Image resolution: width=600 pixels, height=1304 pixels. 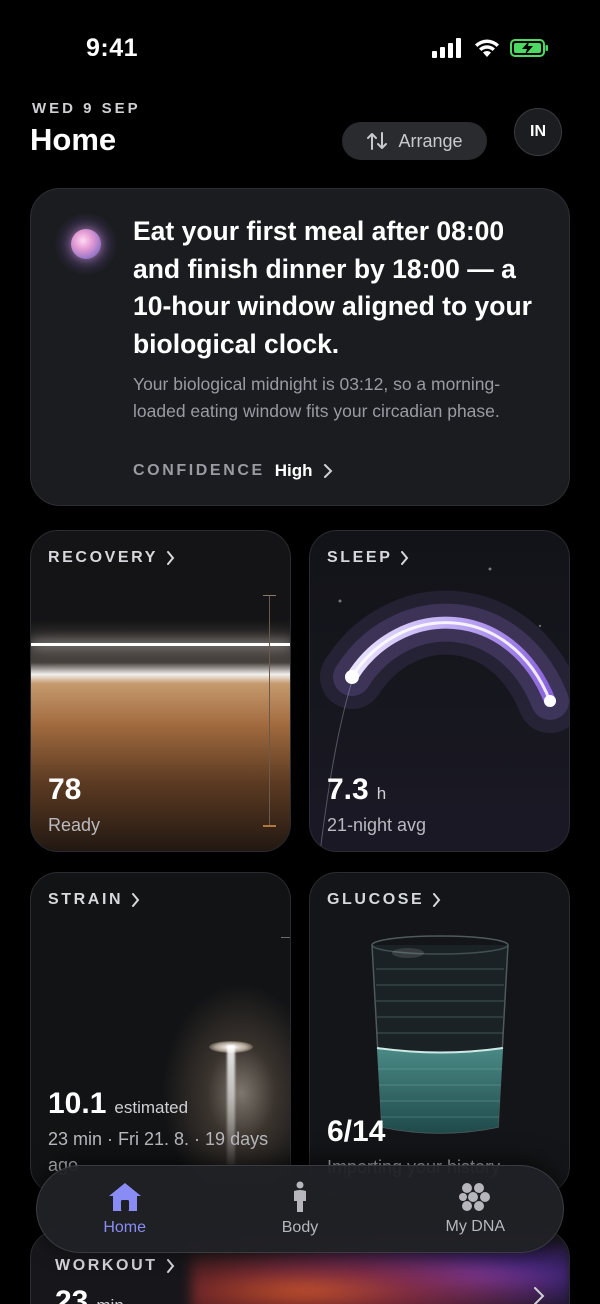 What do you see at coordinates (86, 108) in the screenshot?
I see `header-date: WED 9 SEP` at bounding box center [86, 108].